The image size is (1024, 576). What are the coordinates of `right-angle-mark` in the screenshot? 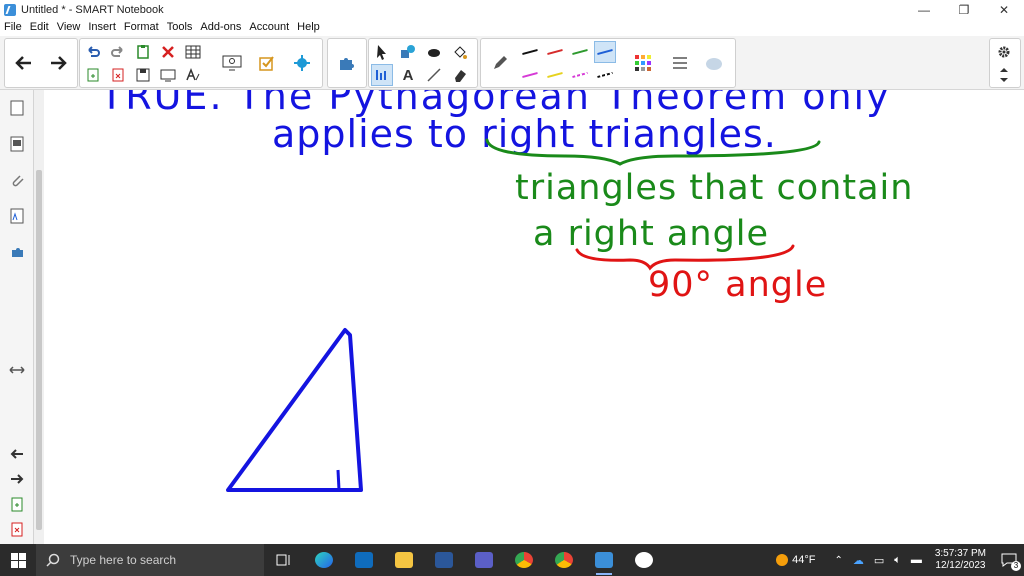 It's located at (338, 480).